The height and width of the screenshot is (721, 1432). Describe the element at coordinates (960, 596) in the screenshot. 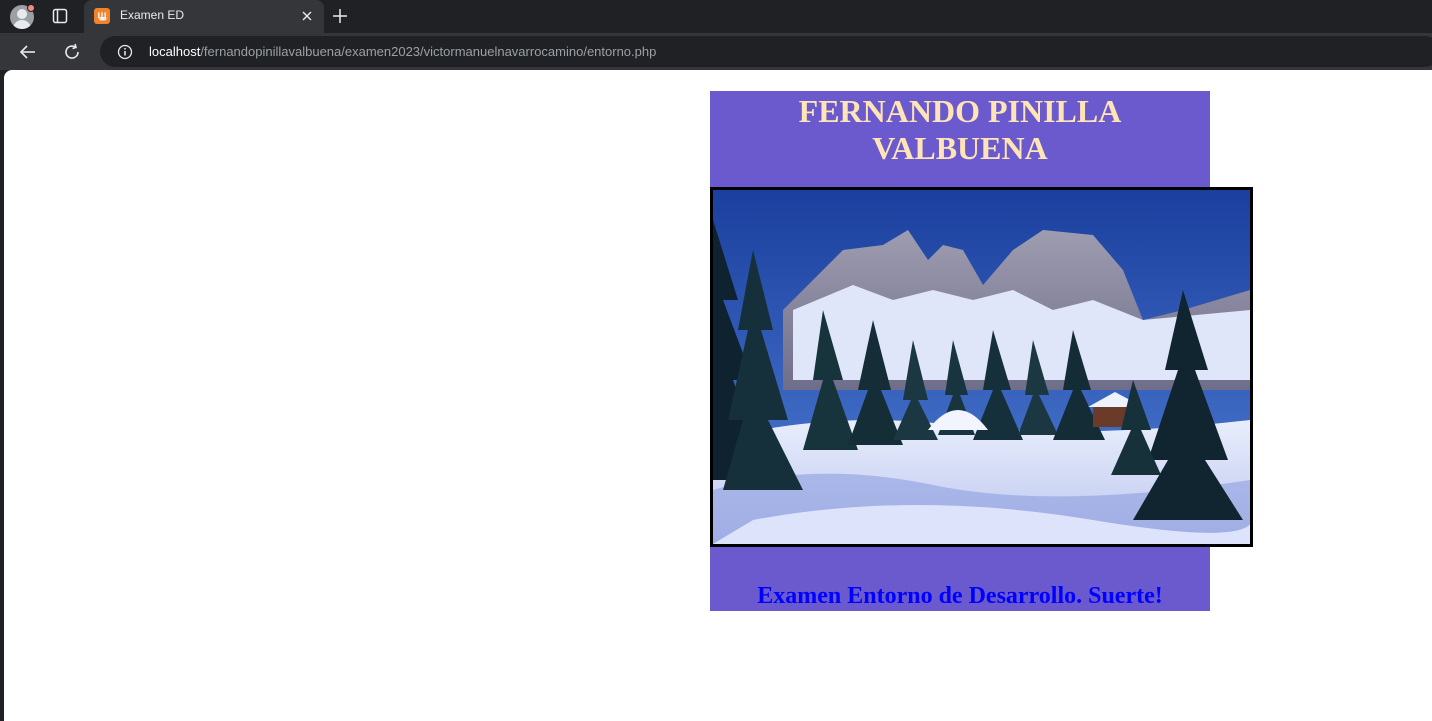

I see `page-subtitle: Examen Entorno de Desarrollo. Suerte!` at that location.